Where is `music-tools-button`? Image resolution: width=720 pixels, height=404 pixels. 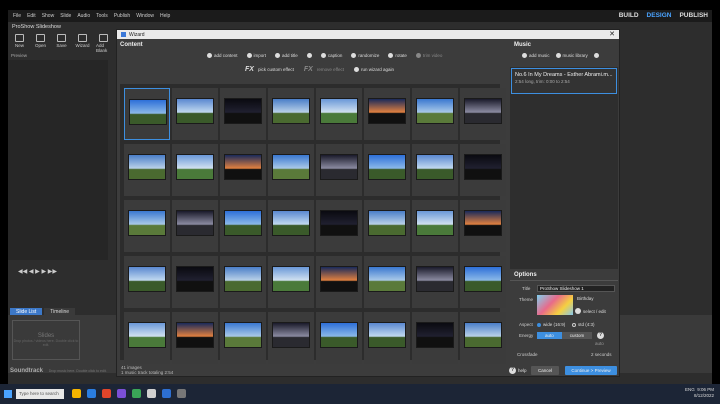
music-tools-button is located at coordinates (596, 55).